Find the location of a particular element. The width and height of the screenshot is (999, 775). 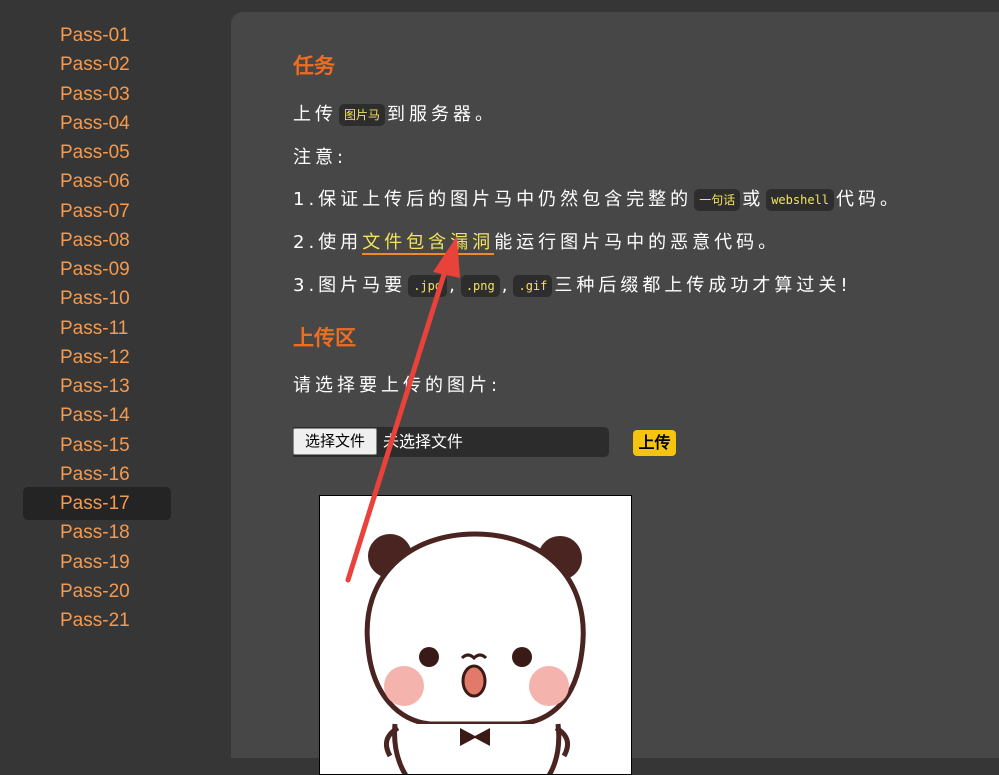

code-tag: .gif is located at coordinates (533, 286).